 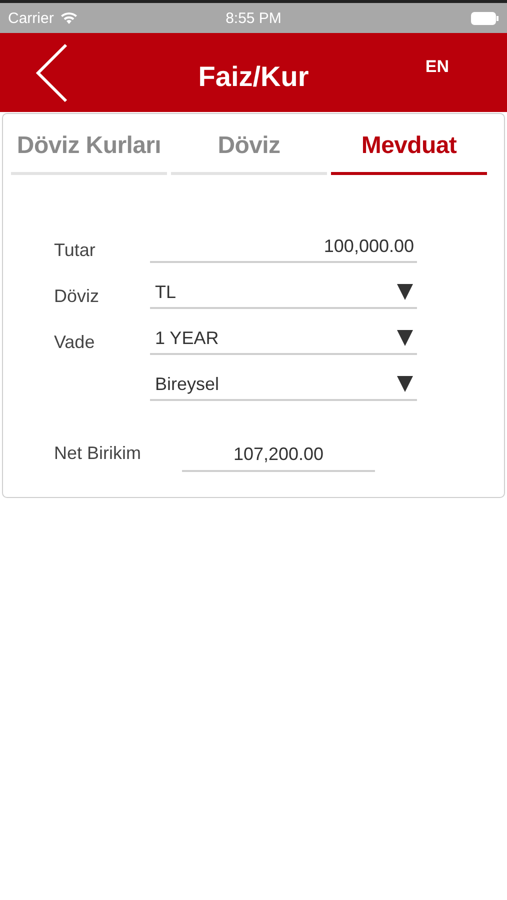 I want to click on page-title: Faiz/Kur, so click(x=253, y=76).